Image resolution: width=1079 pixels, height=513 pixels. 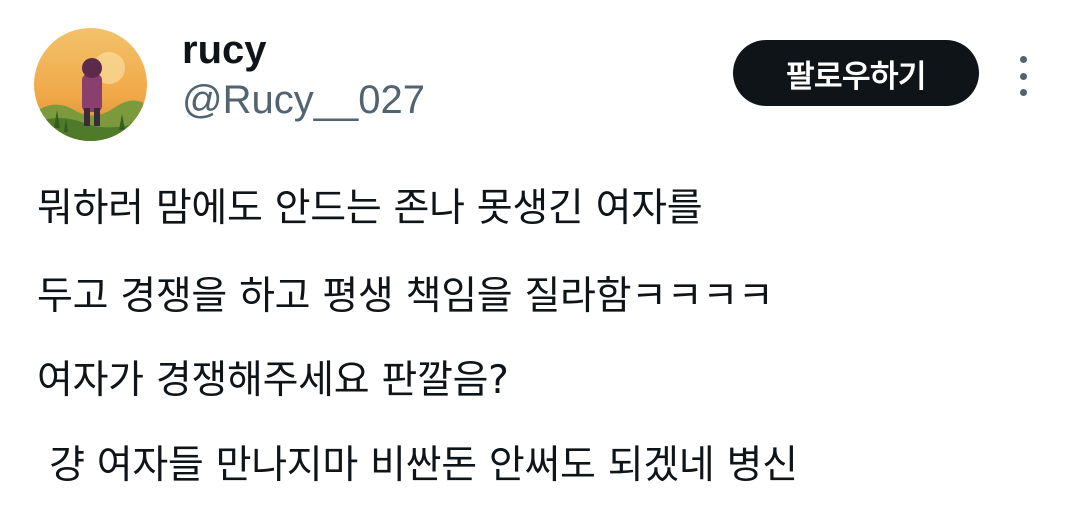 I want to click on tweet-text-line: 여자가 경쟁해주세요 판깔음?, so click(x=273, y=380).